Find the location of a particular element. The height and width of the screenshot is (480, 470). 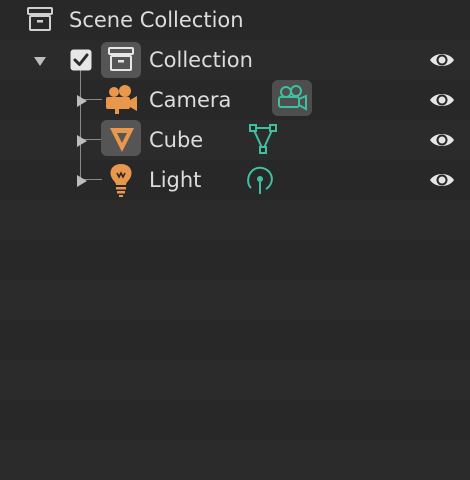

mesh-cube-icon is located at coordinates (122, 139).